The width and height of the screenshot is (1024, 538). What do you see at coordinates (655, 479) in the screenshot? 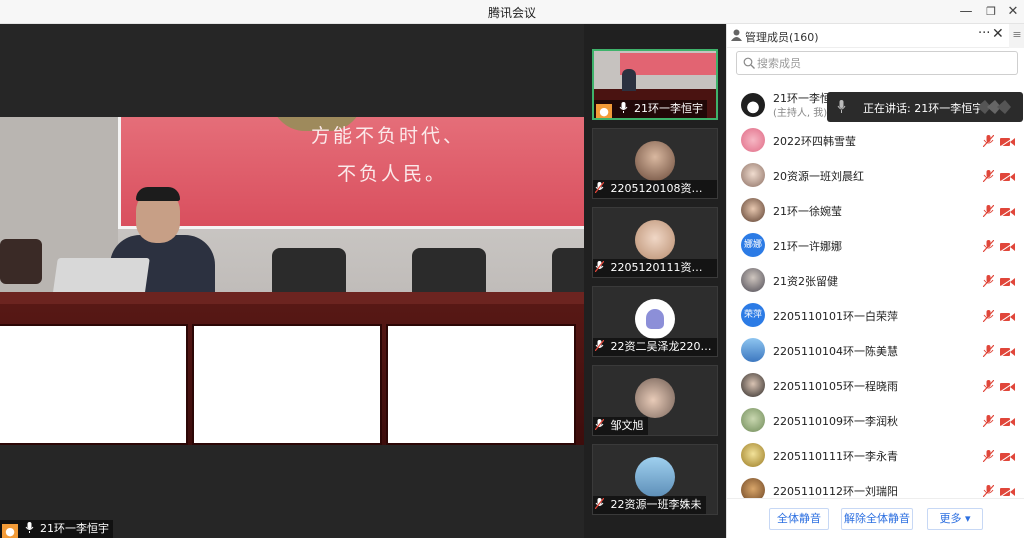
I see `video-thumbnail: 22资源一班李姝未` at bounding box center [655, 479].